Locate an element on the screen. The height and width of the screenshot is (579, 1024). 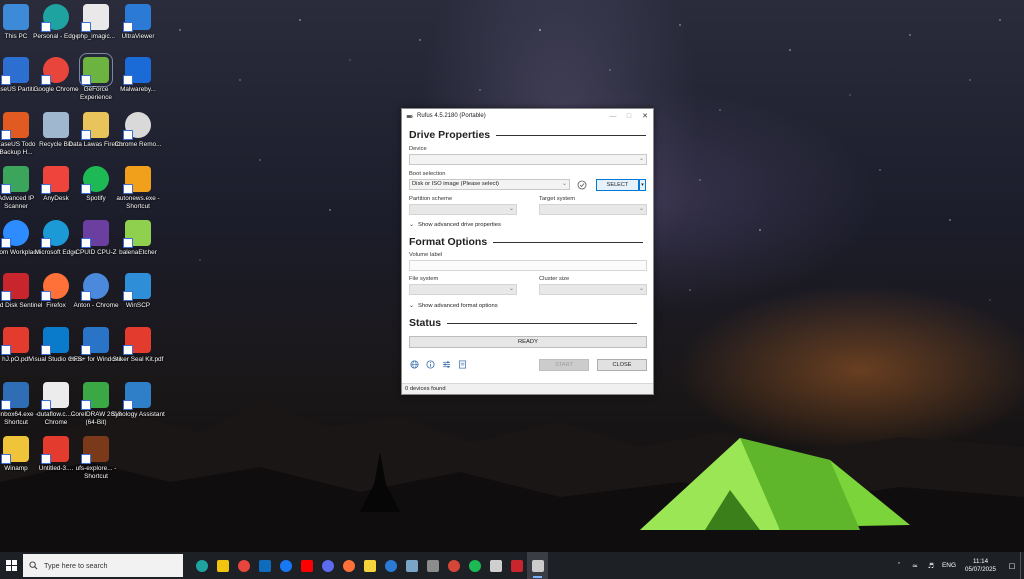
taskbar-spotify-button is located at coordinates (474, 565).